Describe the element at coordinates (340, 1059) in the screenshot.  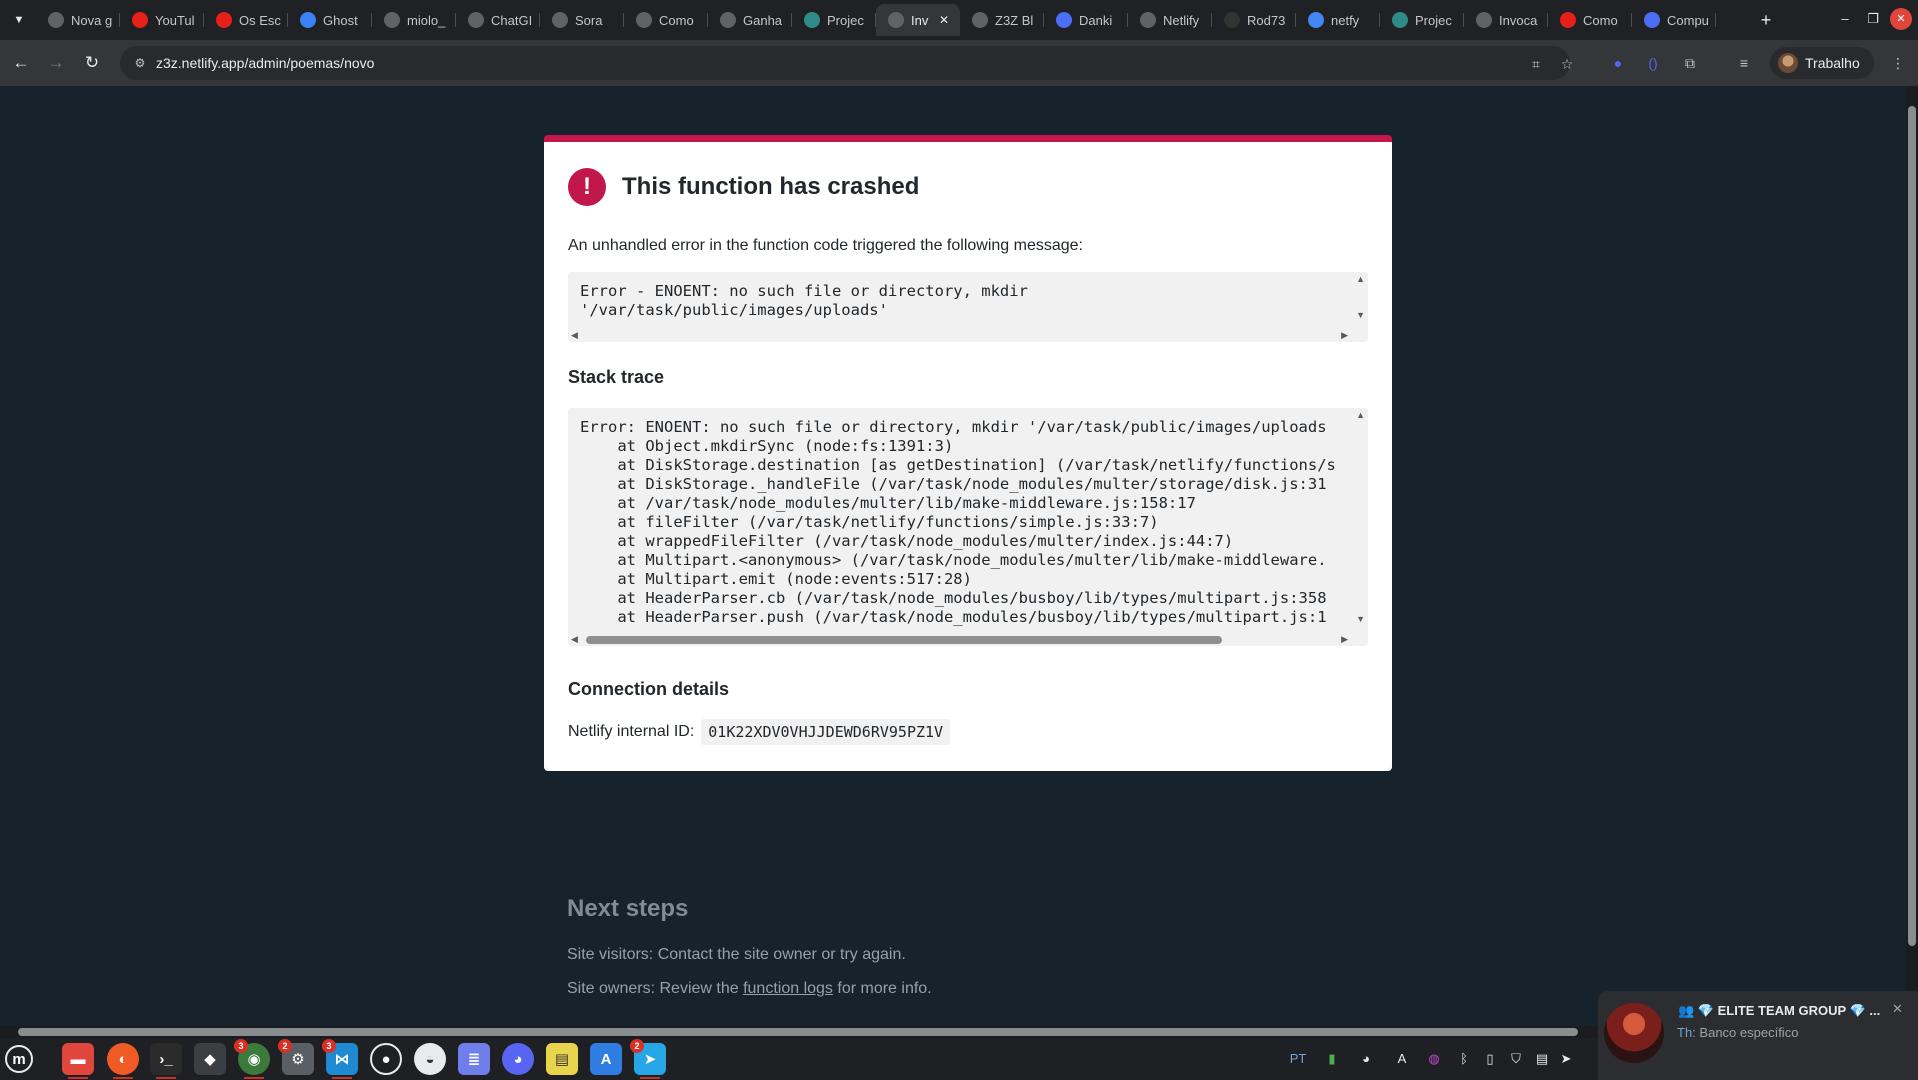
I see `vscode-icon: ⋈ 3` at that location.